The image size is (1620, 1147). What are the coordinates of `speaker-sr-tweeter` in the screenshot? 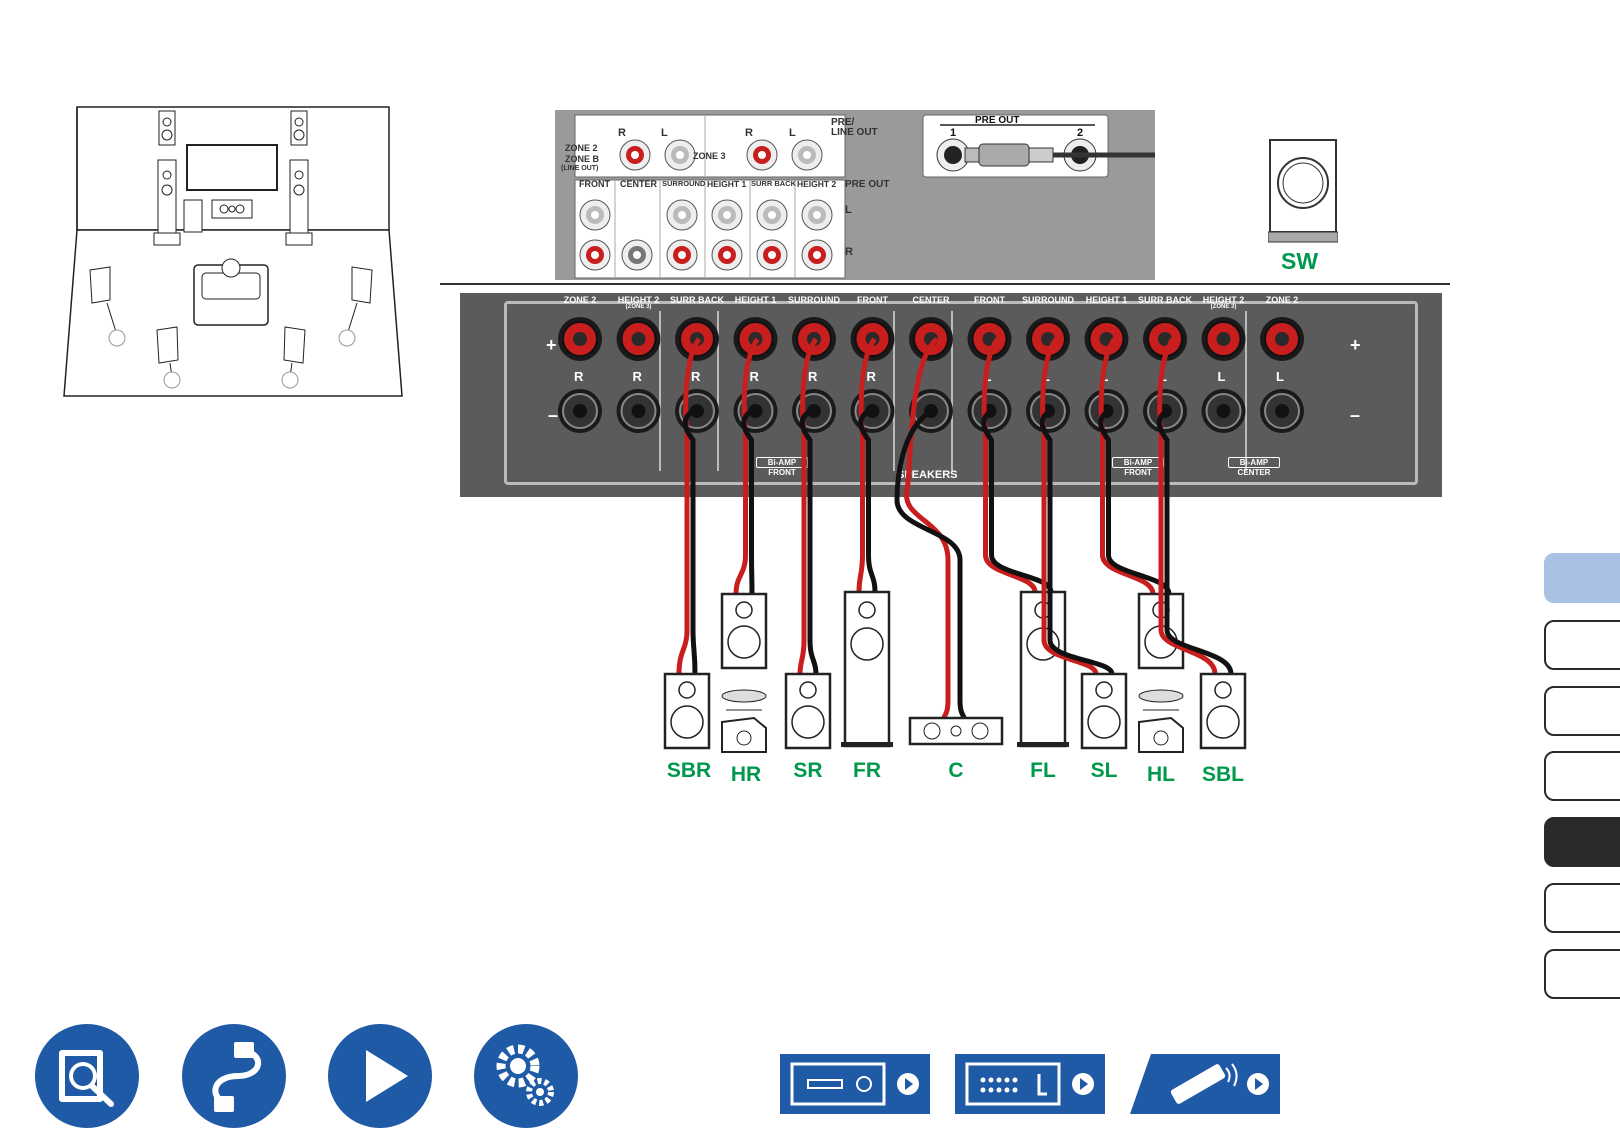 It's located at (808, 690).